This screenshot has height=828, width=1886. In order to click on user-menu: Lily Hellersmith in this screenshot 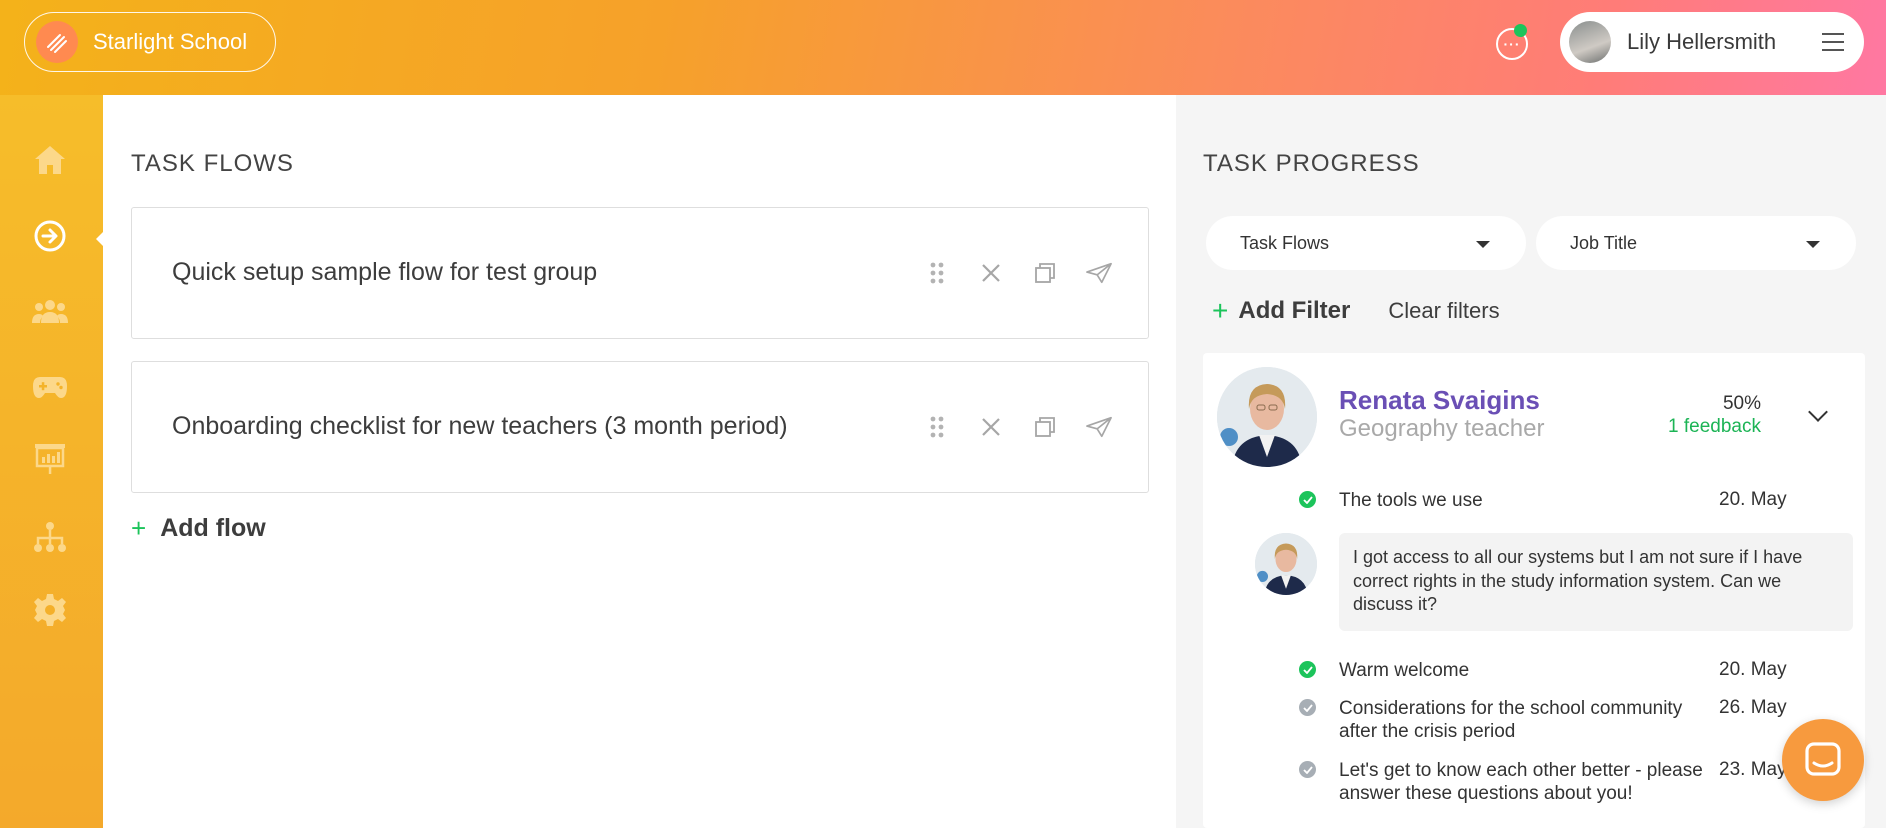, I will do `click(1712, 42)`.